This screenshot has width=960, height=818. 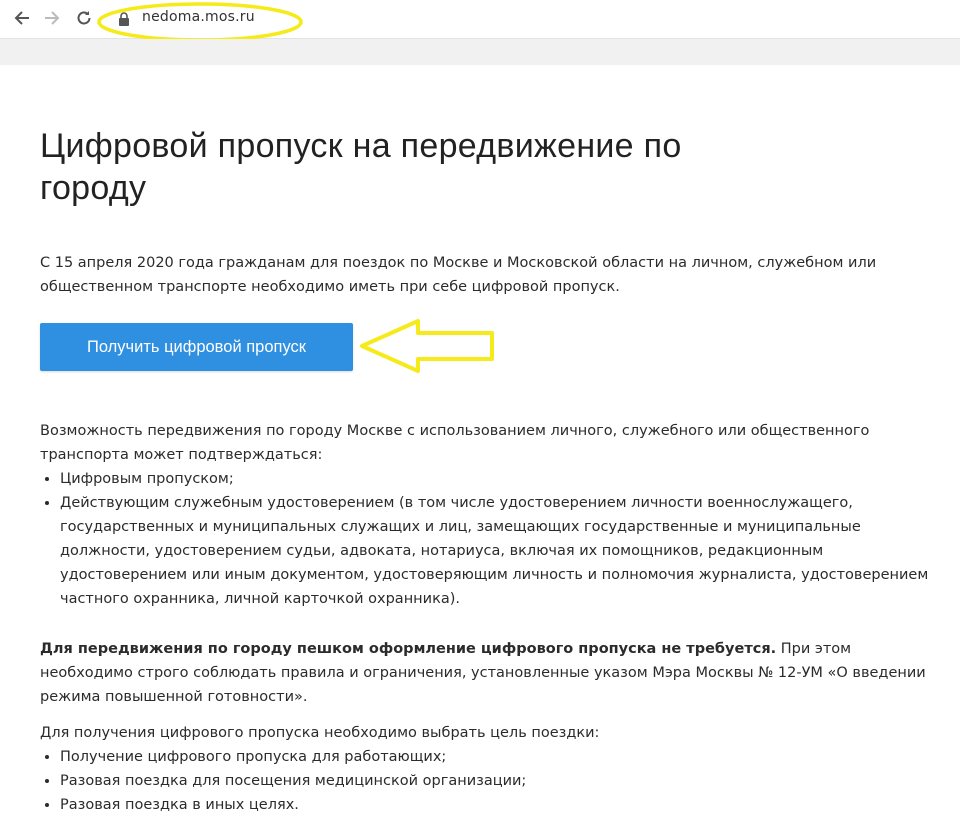 I want to click on browser-toolbar: nedoma.mos.ru, so click(x=480, y=21).